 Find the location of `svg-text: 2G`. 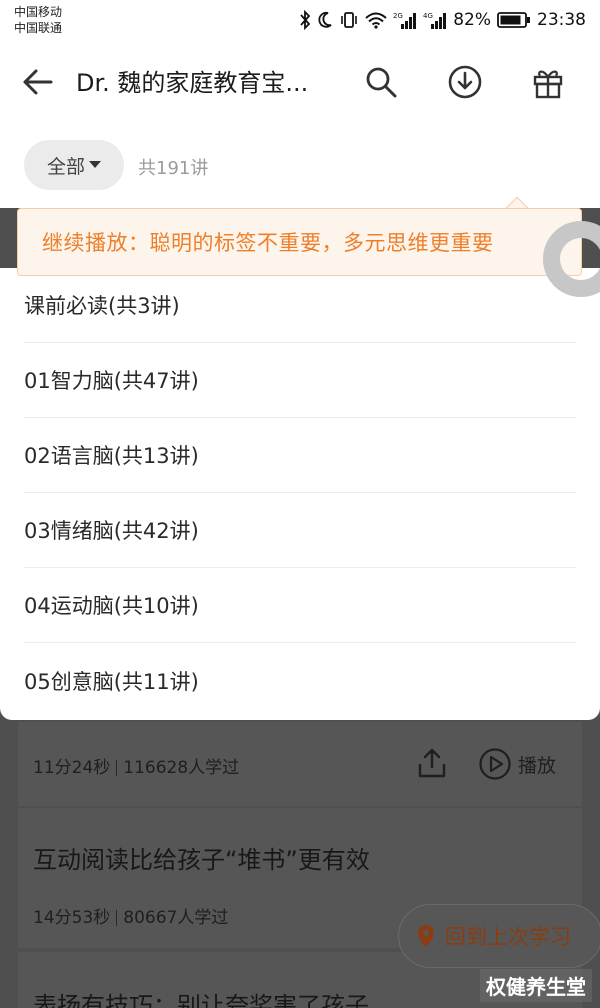

svg-text: 2G is located at coordinates (398, 16).